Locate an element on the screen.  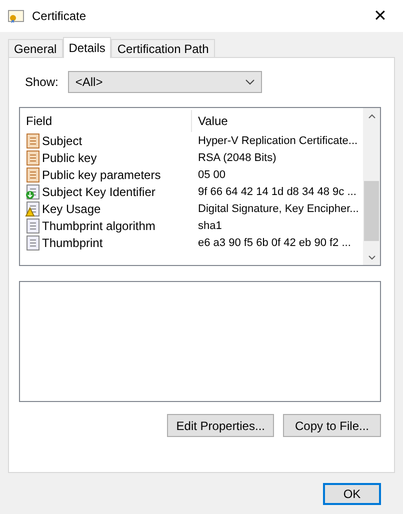
field-name: Thumbprint algorithm is located at coordinates (99, 225).